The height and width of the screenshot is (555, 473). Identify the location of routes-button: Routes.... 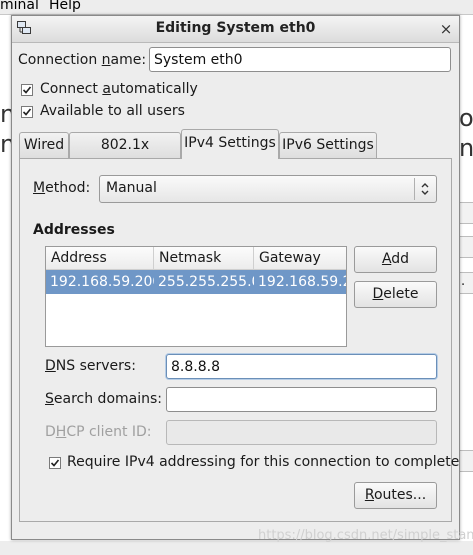
(395, 495).